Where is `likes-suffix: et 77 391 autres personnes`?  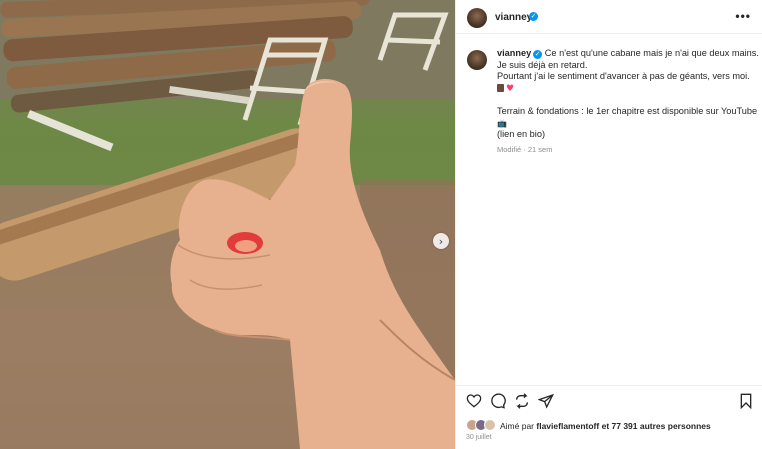 likes-suffix: et 77 391 autres personnes is located at coordinates (656, 426).